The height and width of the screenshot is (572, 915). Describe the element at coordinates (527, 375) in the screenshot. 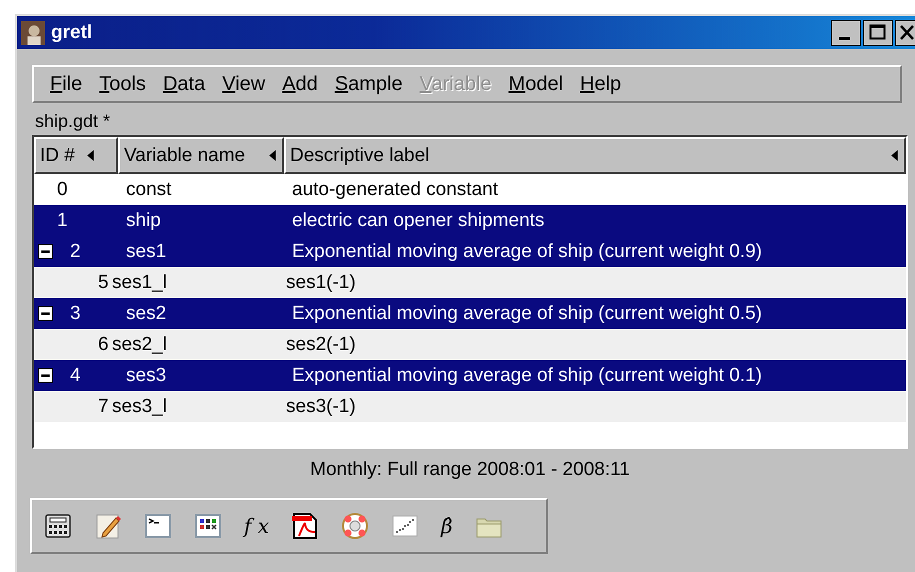

I see `table-cell: Exponential moving average of ship (current weight 0.1)` at that location.